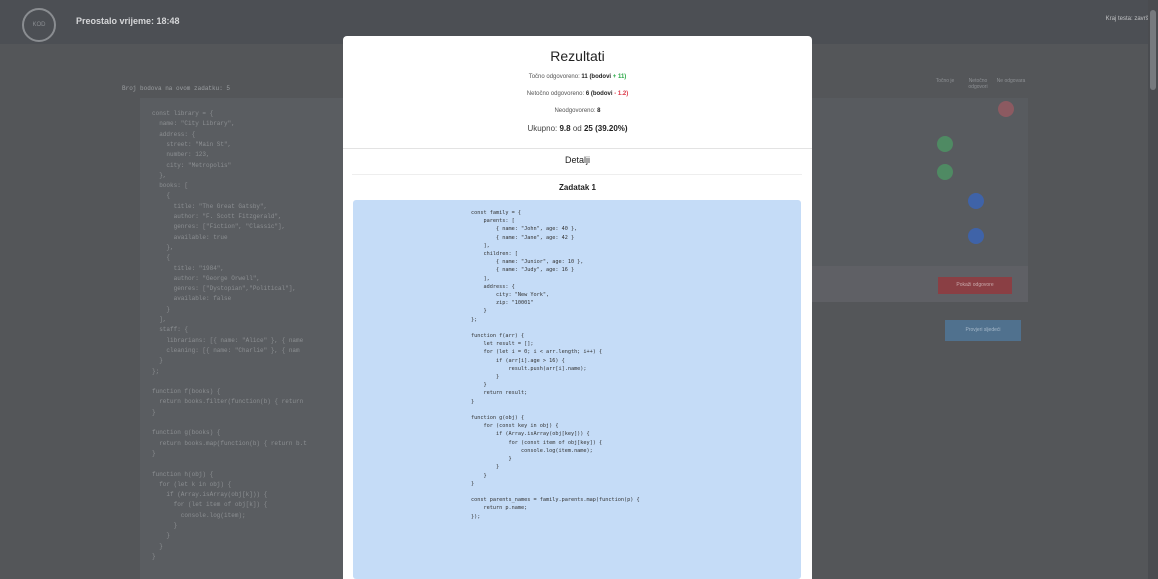 The image size is (1158, 579). Describe the element at coordinates (190, 237) in the screenshot. I see `background-code-line: available: true` at that location.